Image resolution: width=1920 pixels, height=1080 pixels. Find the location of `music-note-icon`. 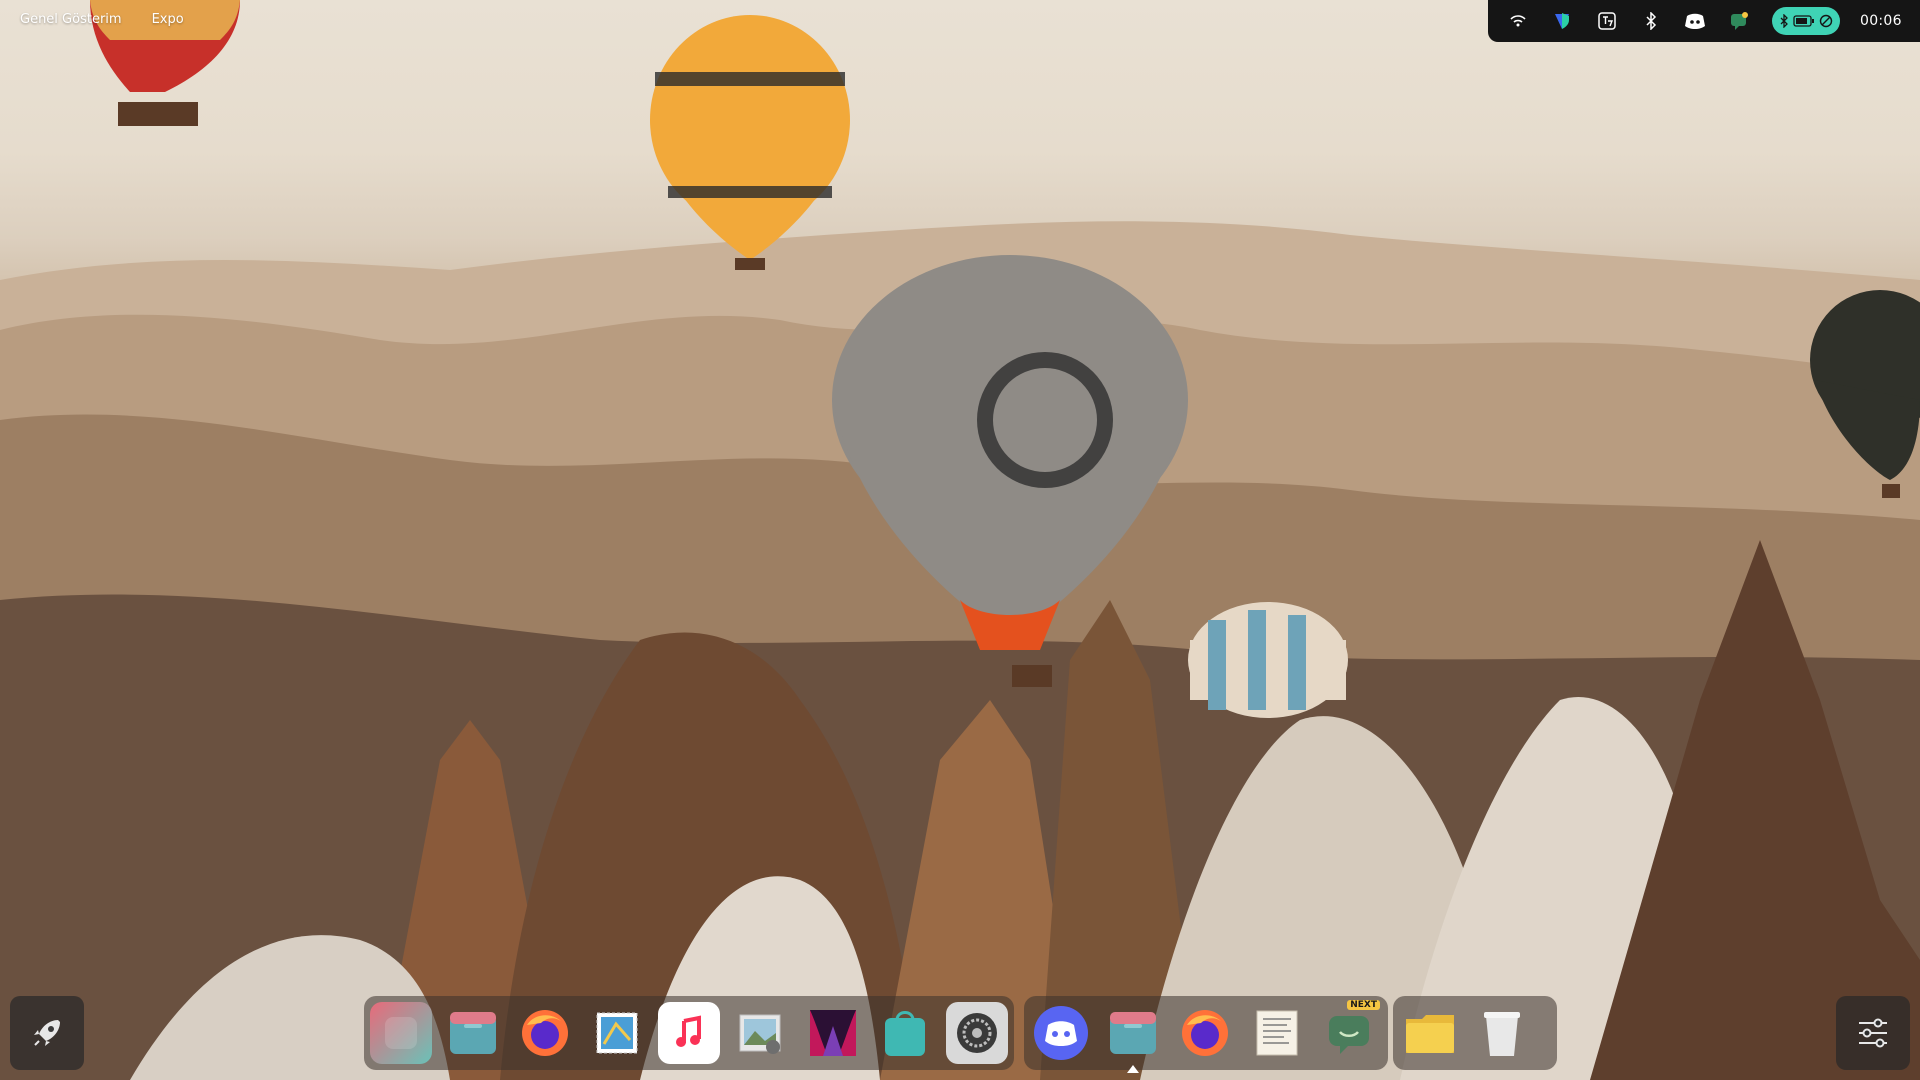

music-note-icon is located at coordinates (688, 1031).